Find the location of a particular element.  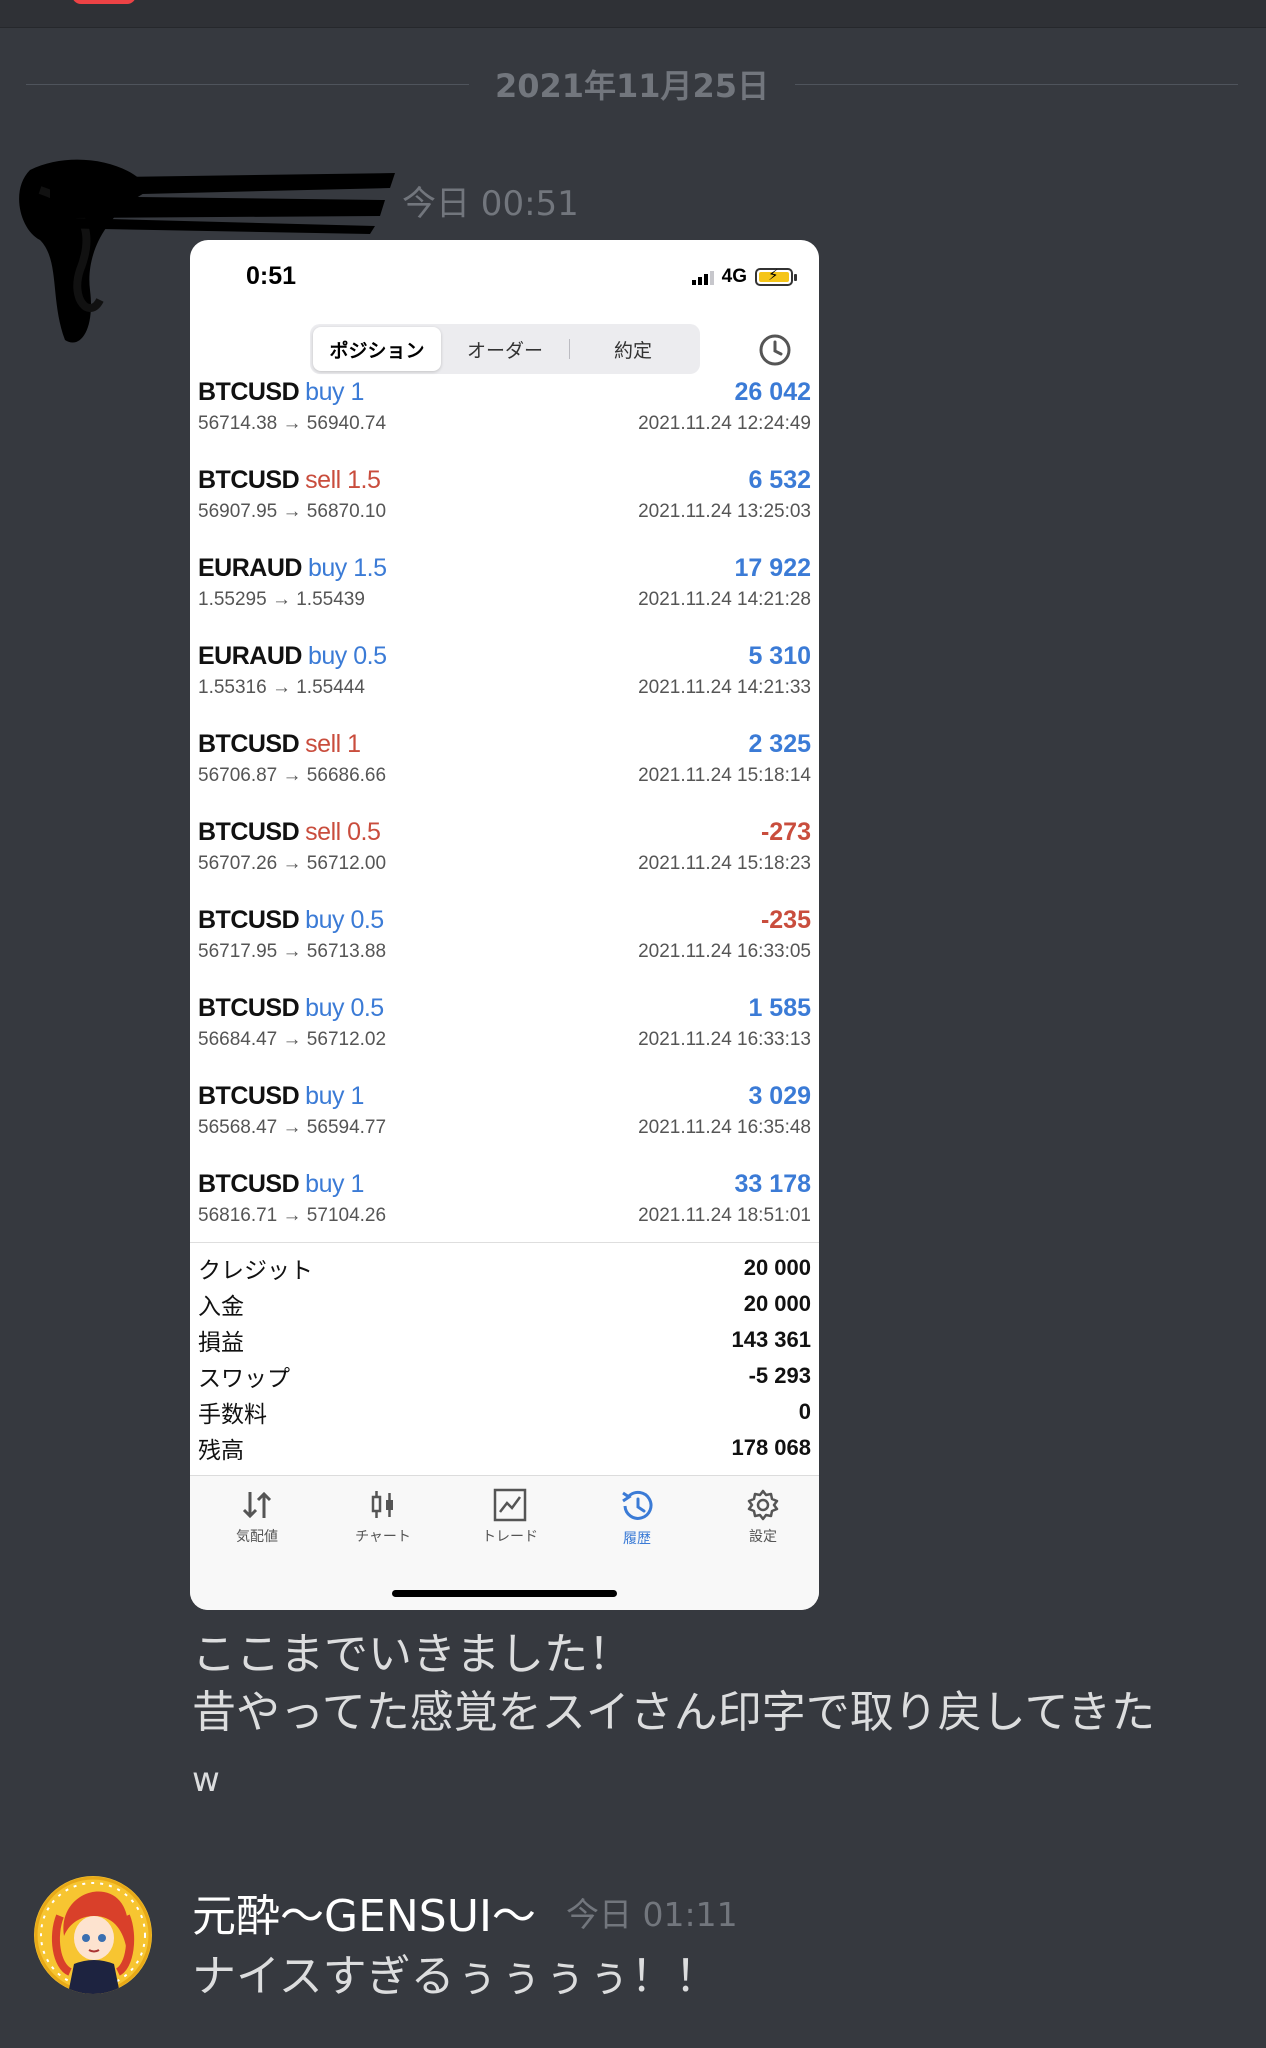

tab-quotes: 気配値 is located at coordinates (257, 1517).